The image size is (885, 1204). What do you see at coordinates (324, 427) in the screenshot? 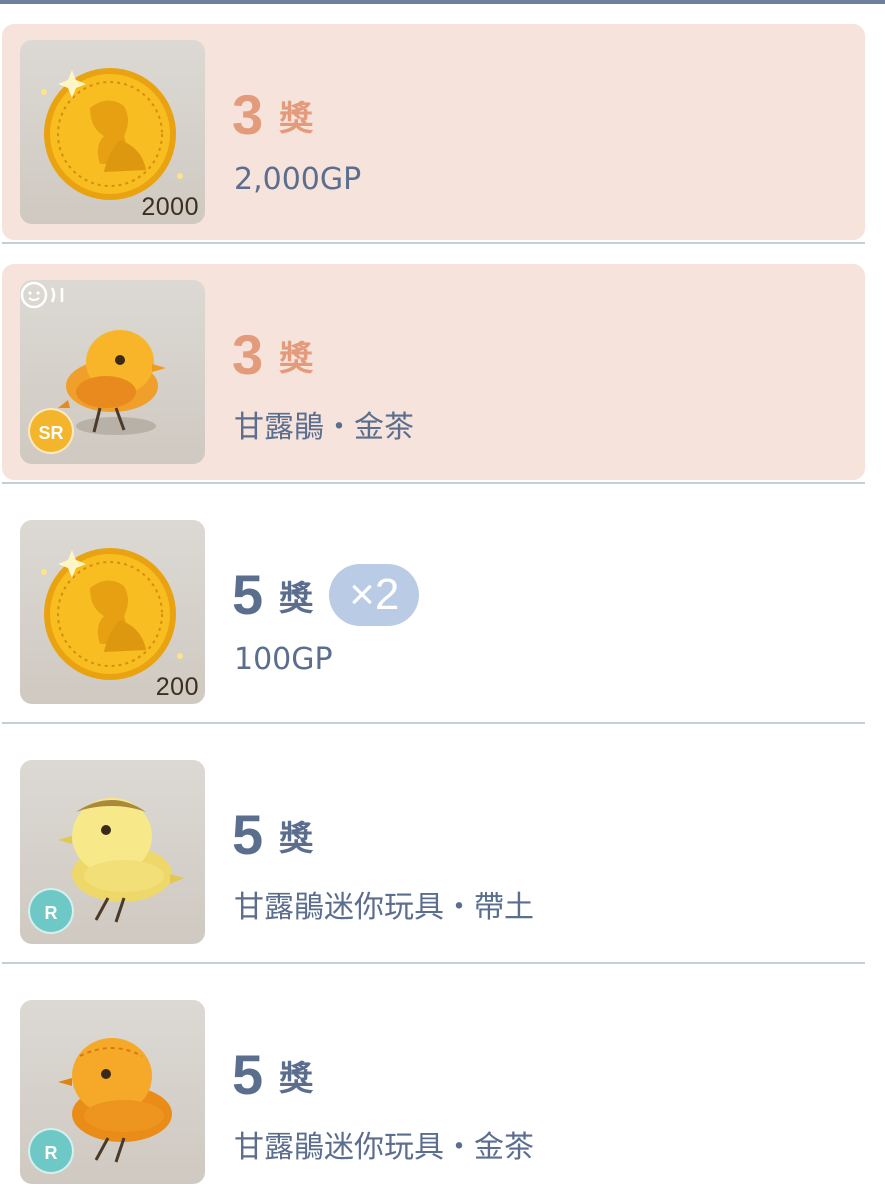
I see `prize-name: 甘露鵑・金茶` at bounding box center [324, 427].